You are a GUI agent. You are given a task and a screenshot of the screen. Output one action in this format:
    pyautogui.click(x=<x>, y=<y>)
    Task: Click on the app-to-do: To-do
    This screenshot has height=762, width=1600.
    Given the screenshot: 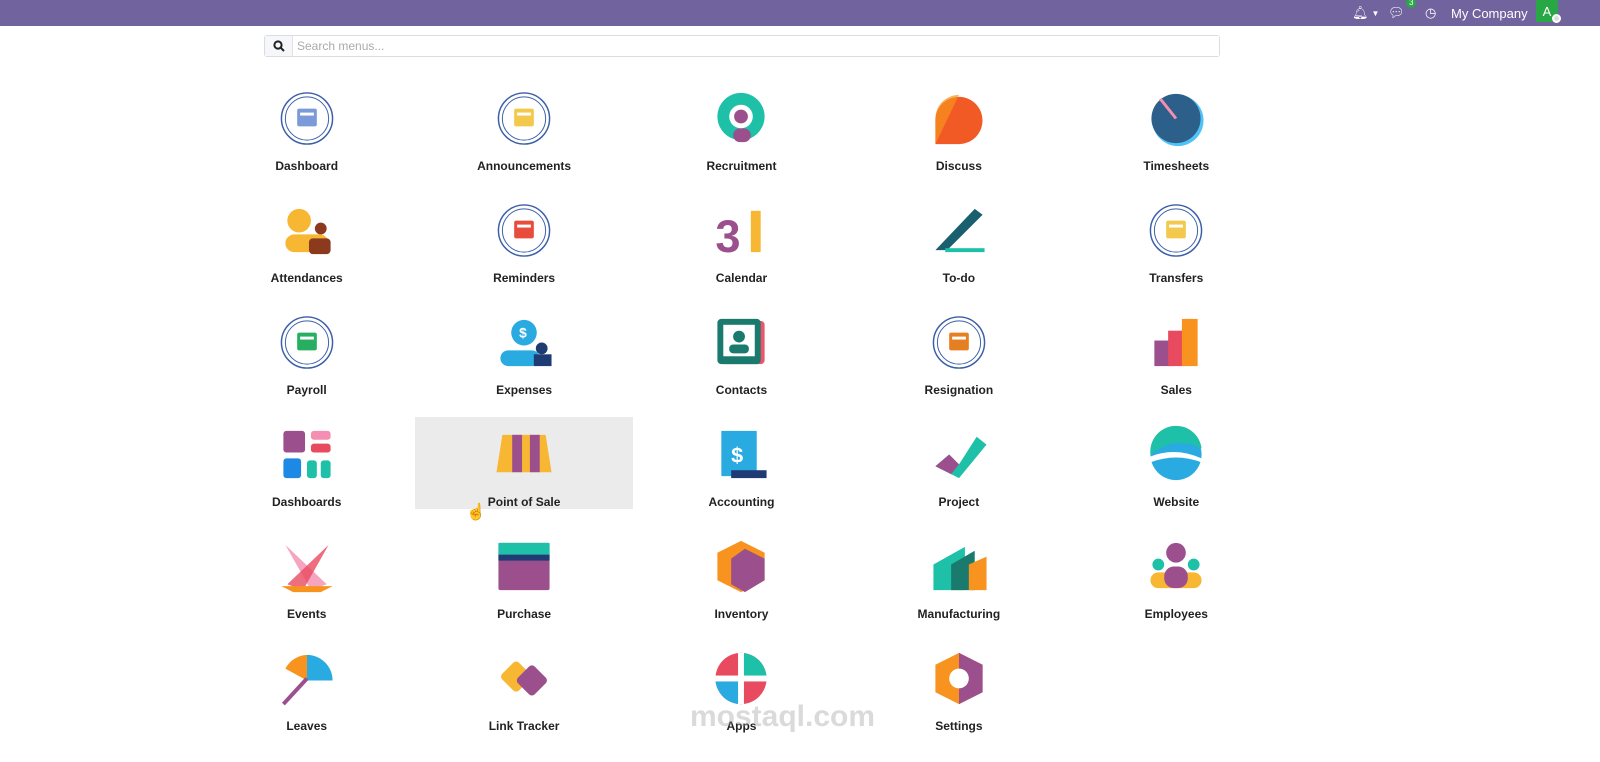 What is the action you would take?
    pyautogui.click(x=958, y=239)
    